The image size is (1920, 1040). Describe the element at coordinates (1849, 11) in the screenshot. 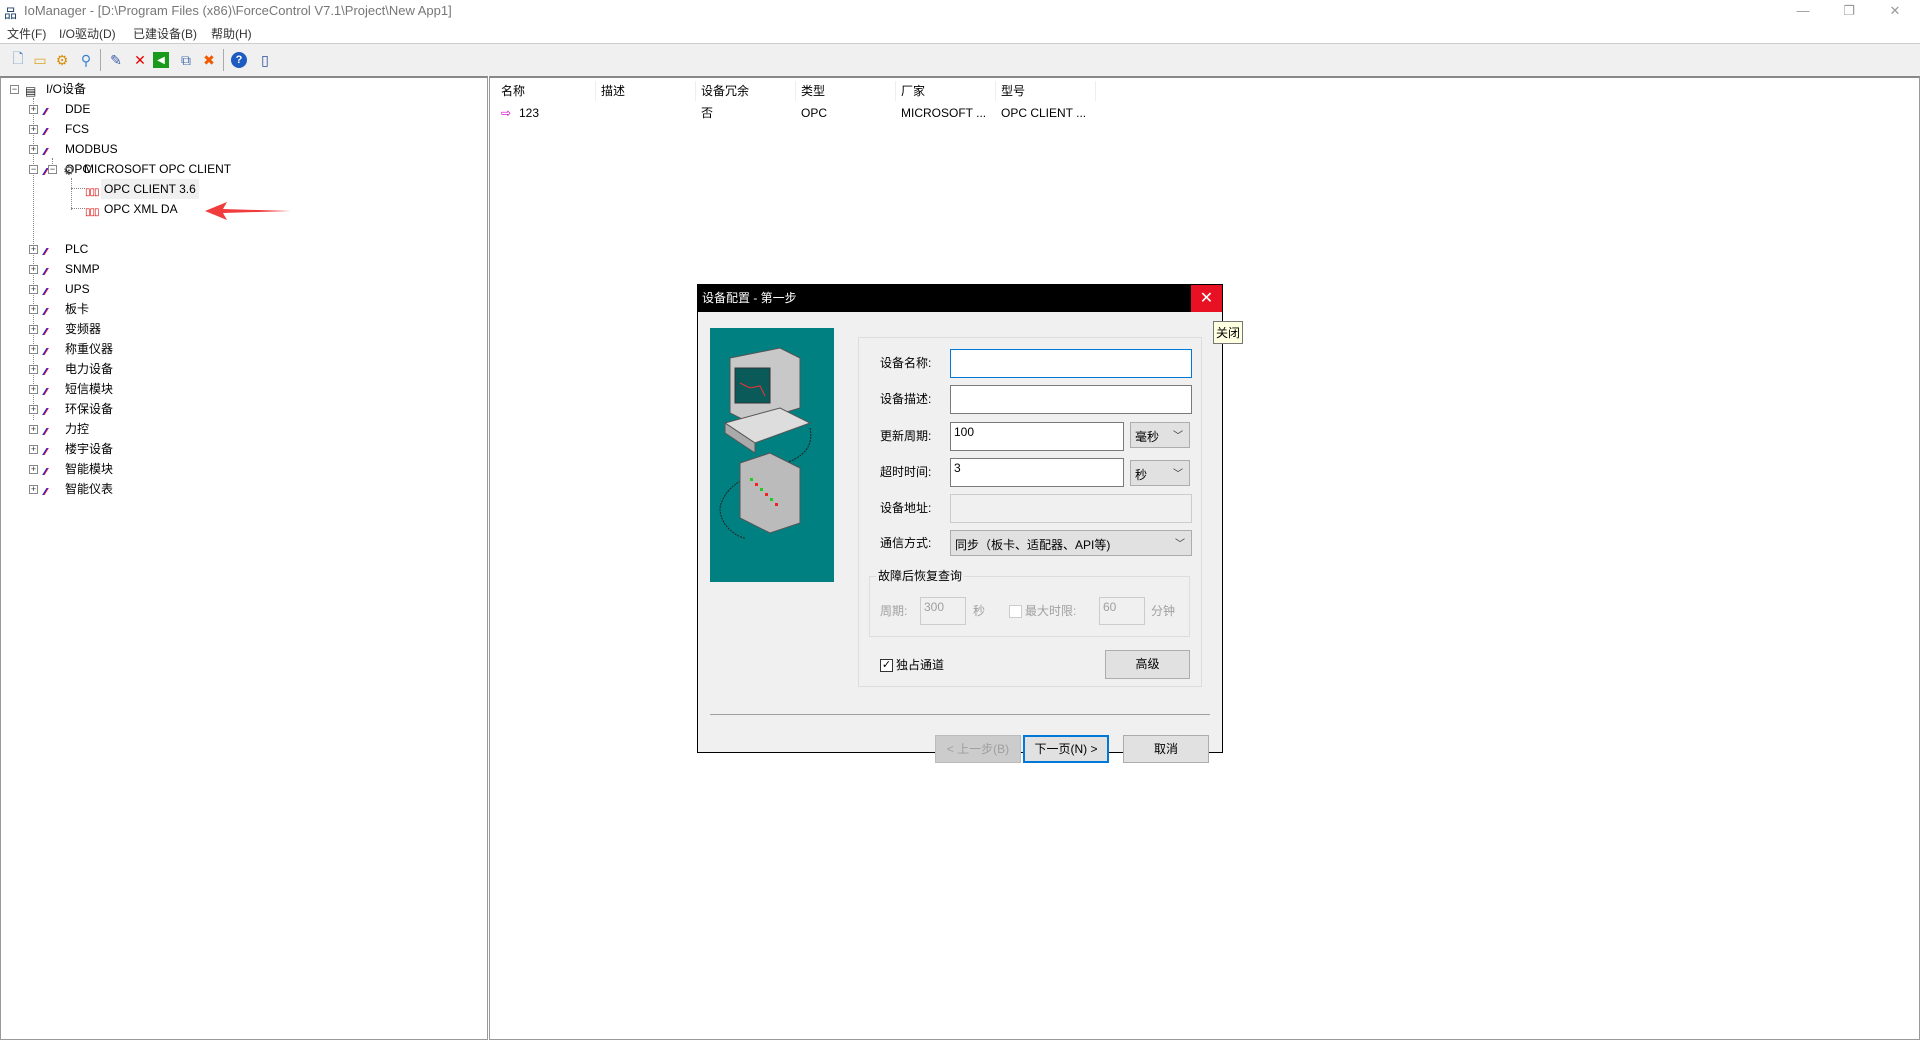

I see `restore-button: ❐` at that location.